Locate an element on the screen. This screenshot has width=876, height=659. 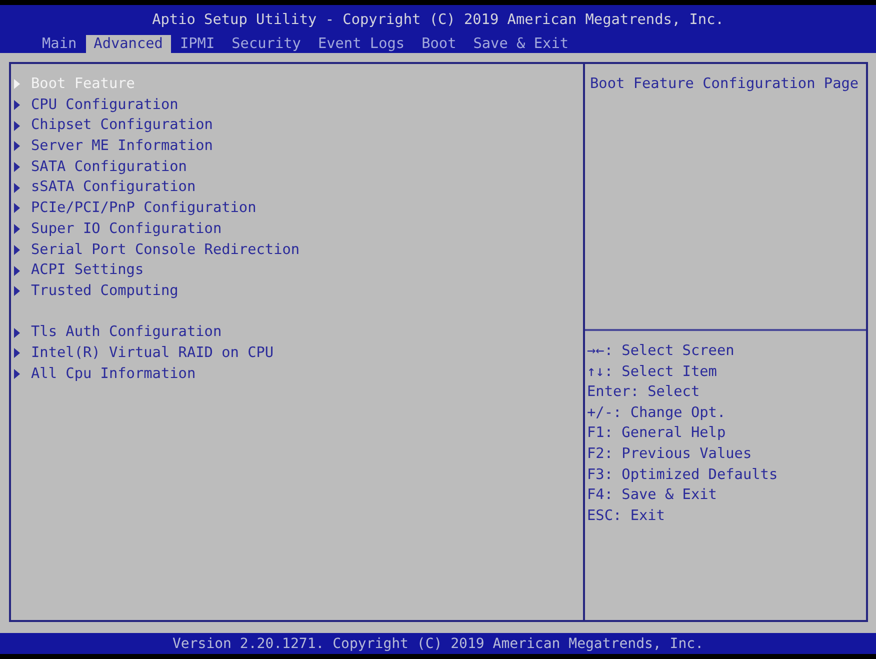
tab: Event Logs is located at coordinates (361, 44).